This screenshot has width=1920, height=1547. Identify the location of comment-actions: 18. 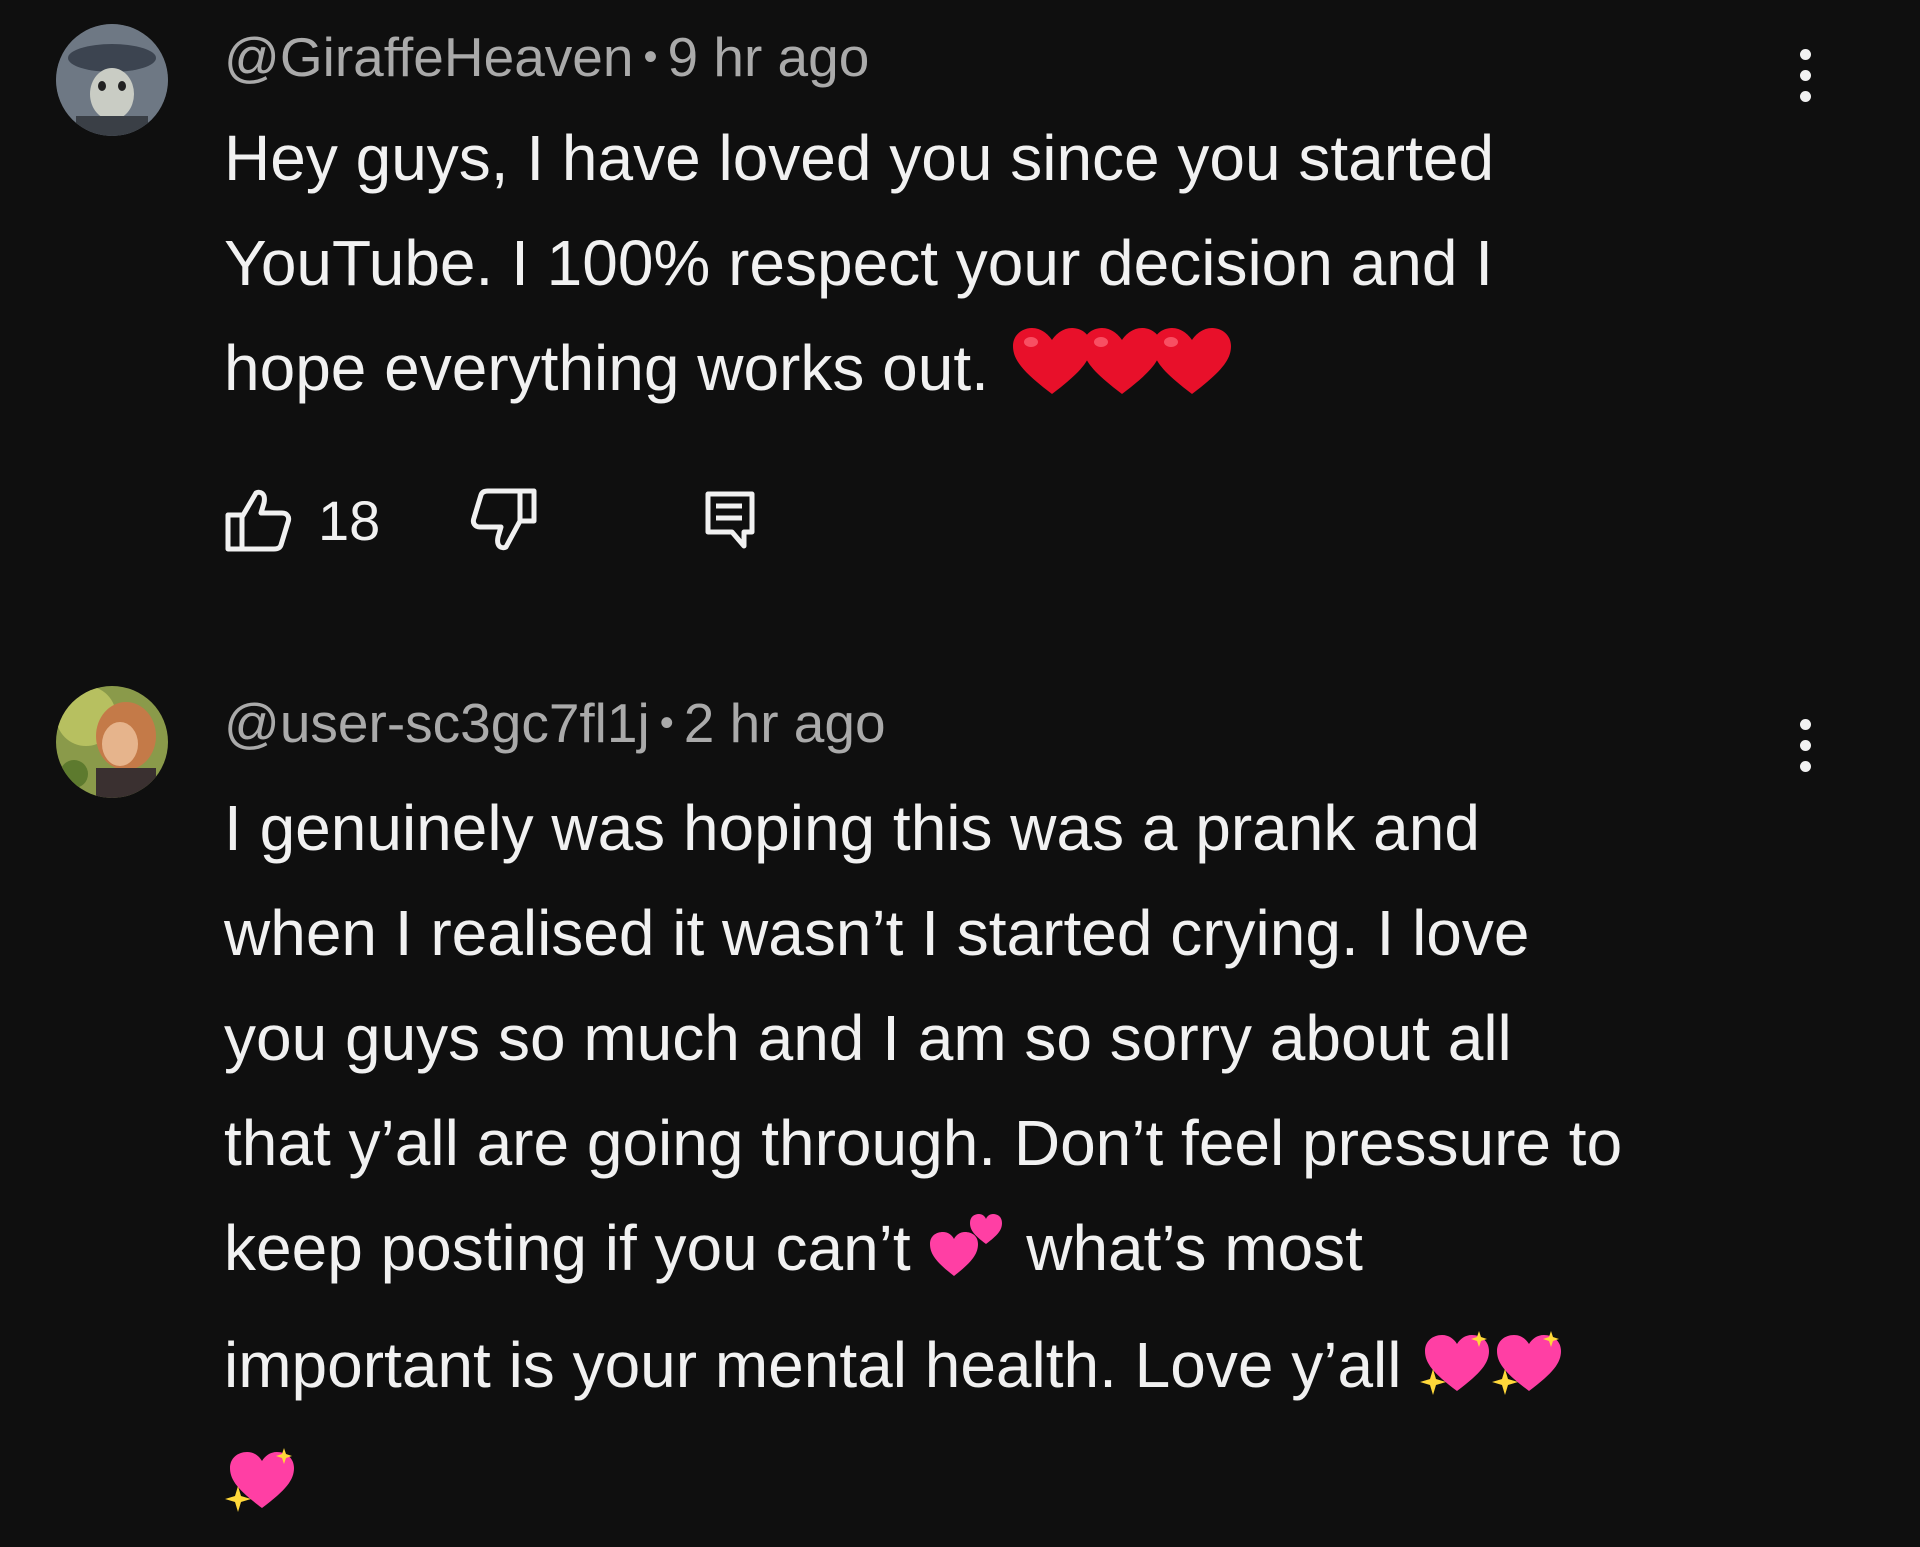
(535, 520).